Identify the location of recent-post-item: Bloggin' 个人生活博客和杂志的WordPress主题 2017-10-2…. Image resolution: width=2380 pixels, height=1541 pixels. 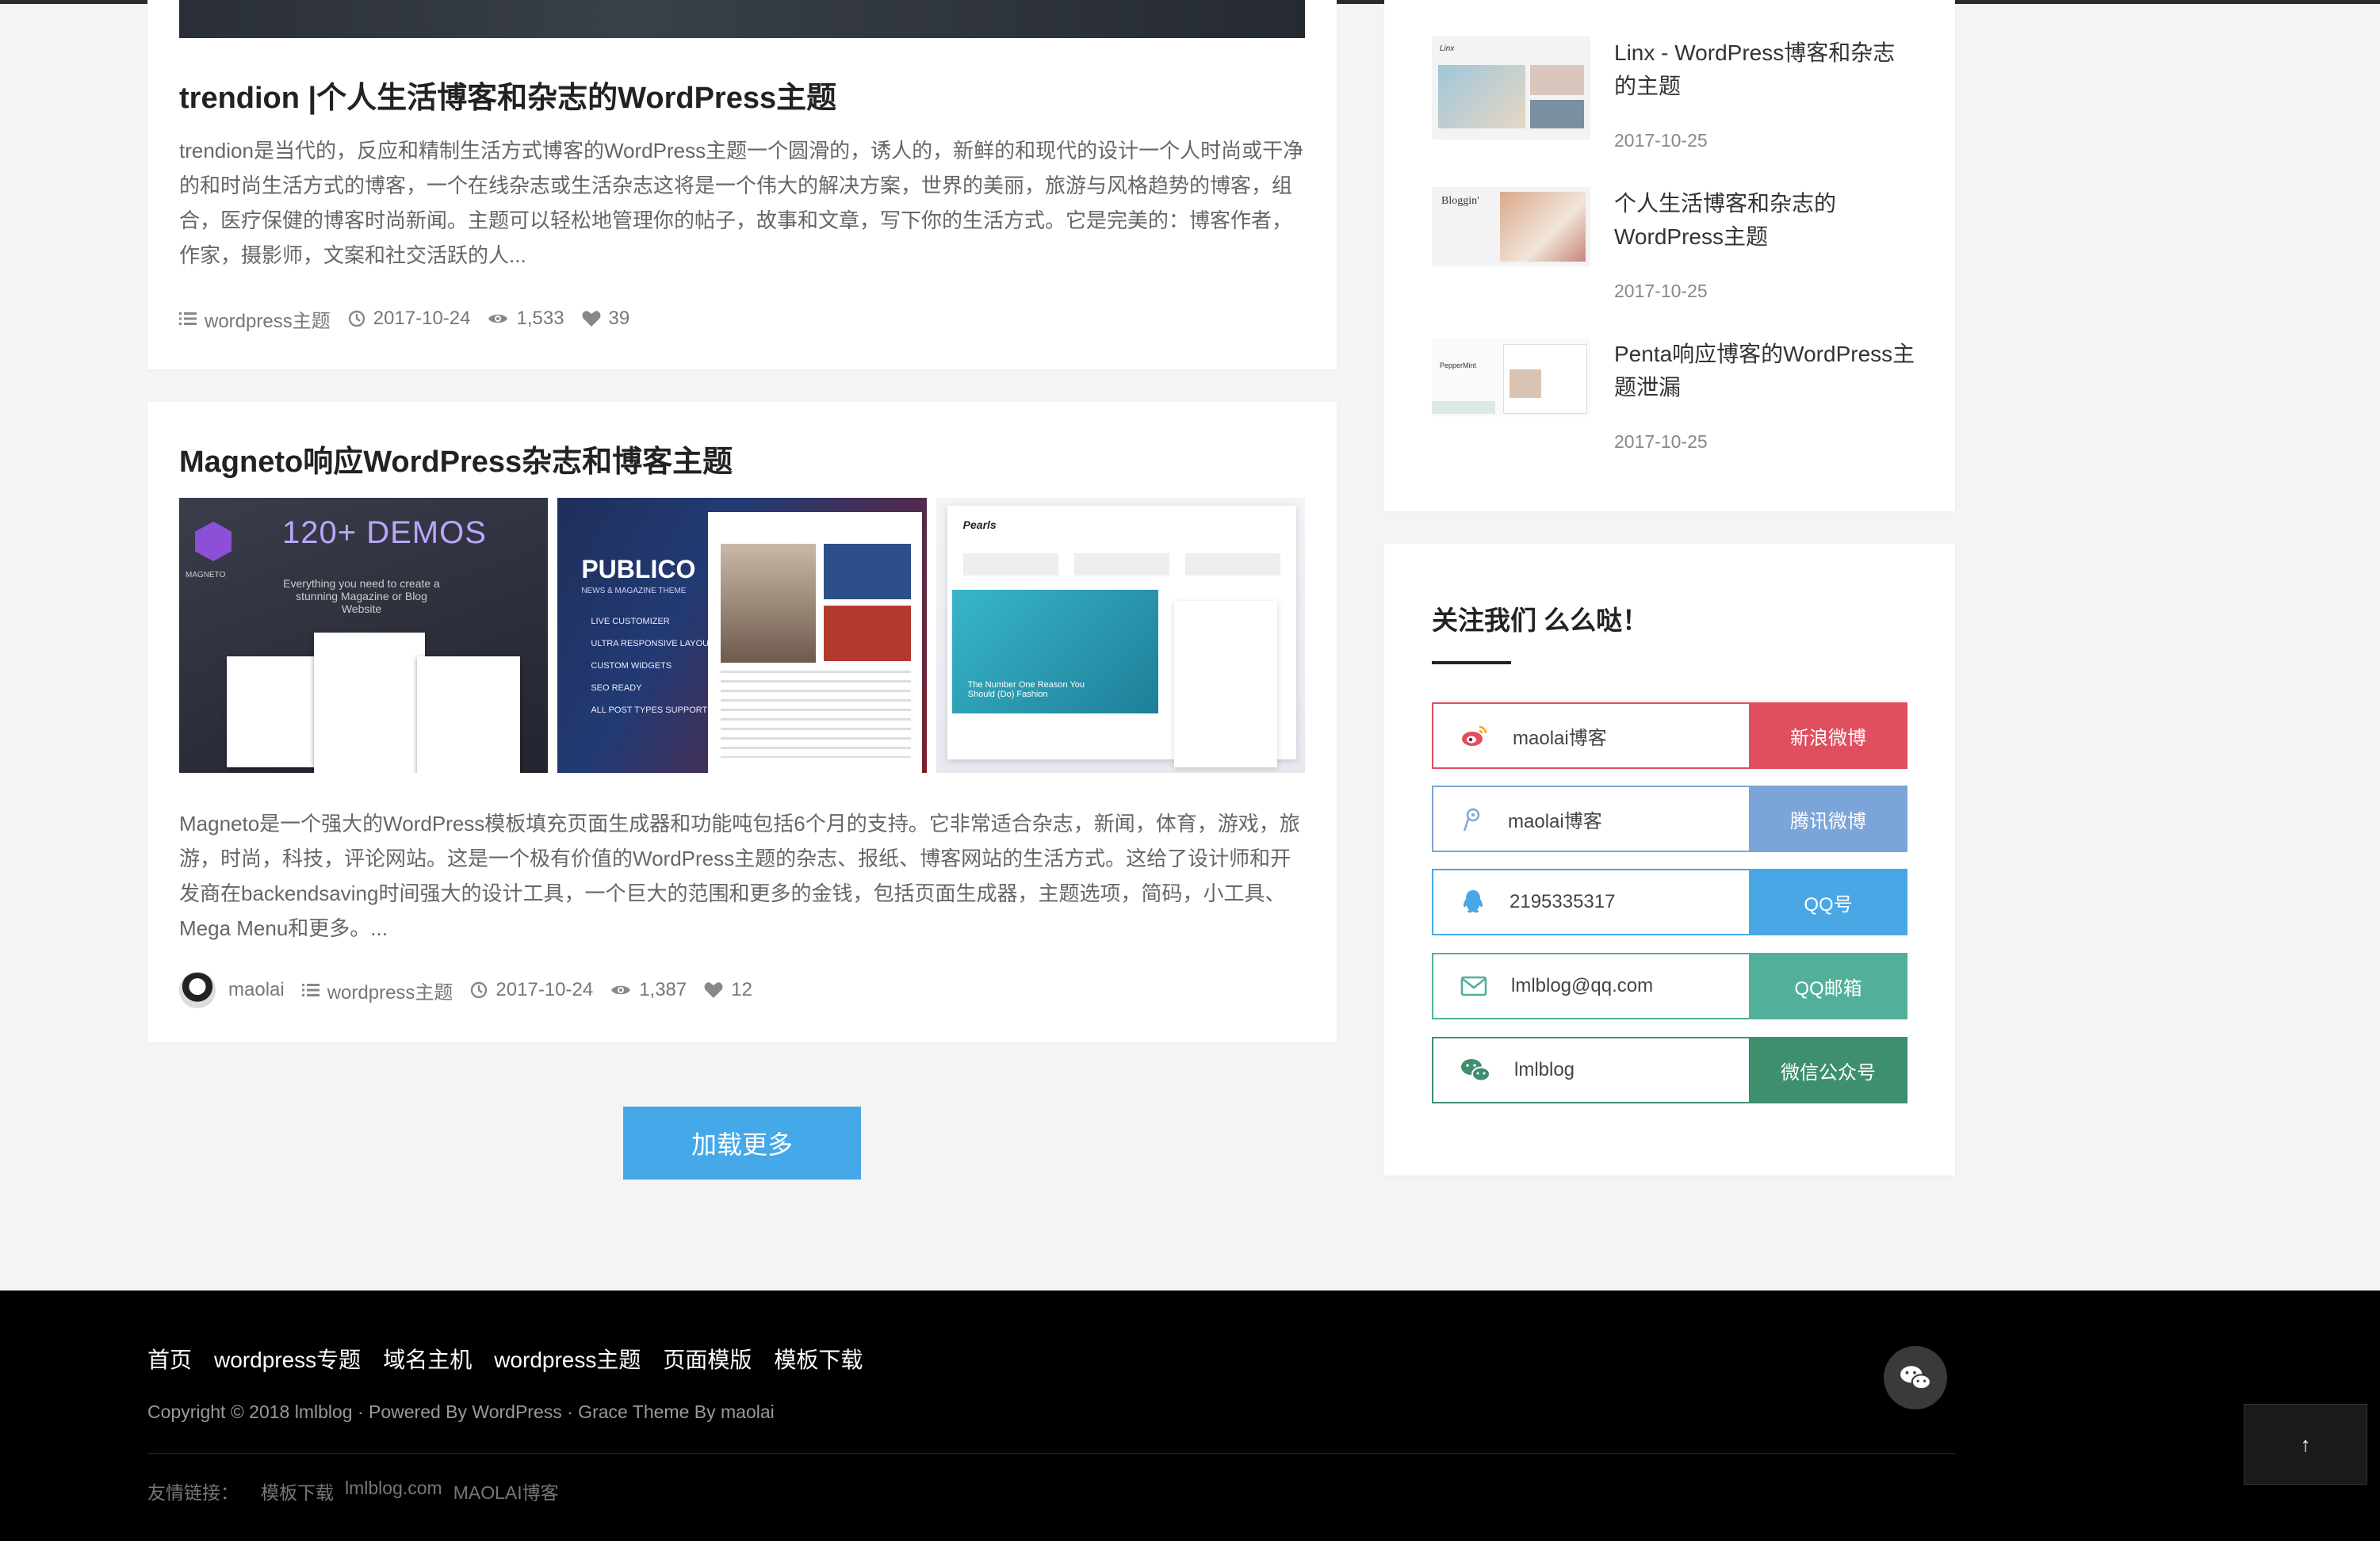
(1685, 258).